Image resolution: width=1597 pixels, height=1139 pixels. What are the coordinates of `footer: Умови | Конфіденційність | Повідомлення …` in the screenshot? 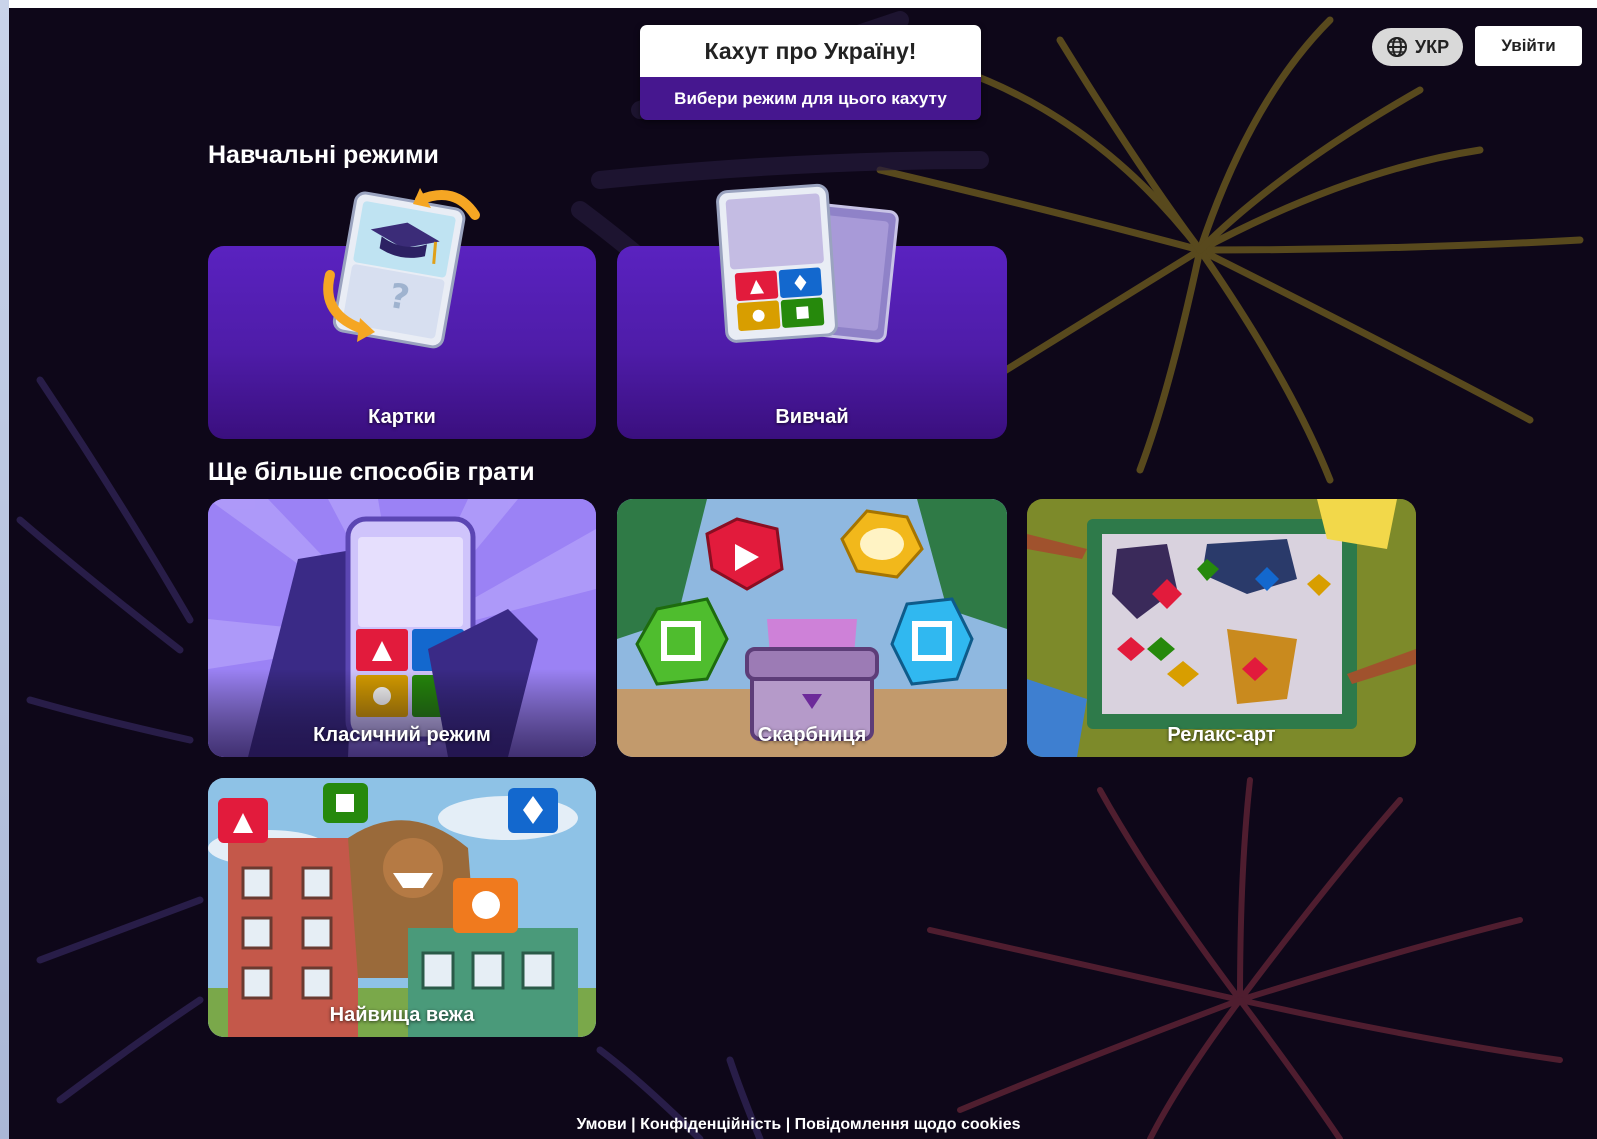 It's located at (798, 1125).